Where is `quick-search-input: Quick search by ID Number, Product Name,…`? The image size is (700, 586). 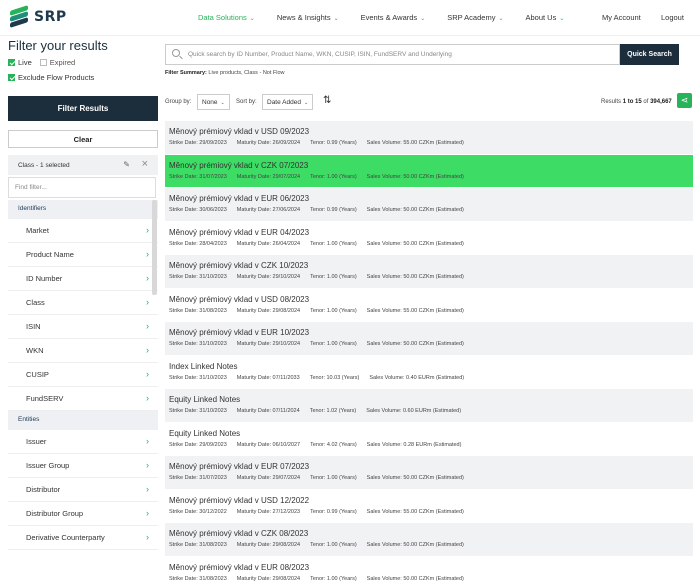
quick-search-input: Quick search by ID Number, Product Name,… is located at coordinates (392, 54).